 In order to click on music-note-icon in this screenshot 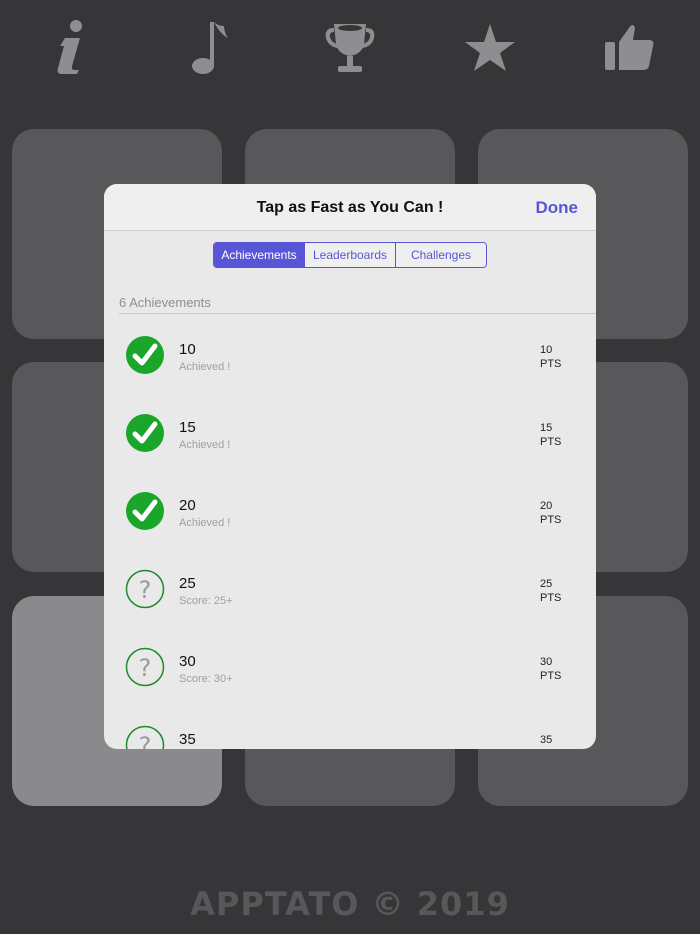, I will do `click(210, 48)`.